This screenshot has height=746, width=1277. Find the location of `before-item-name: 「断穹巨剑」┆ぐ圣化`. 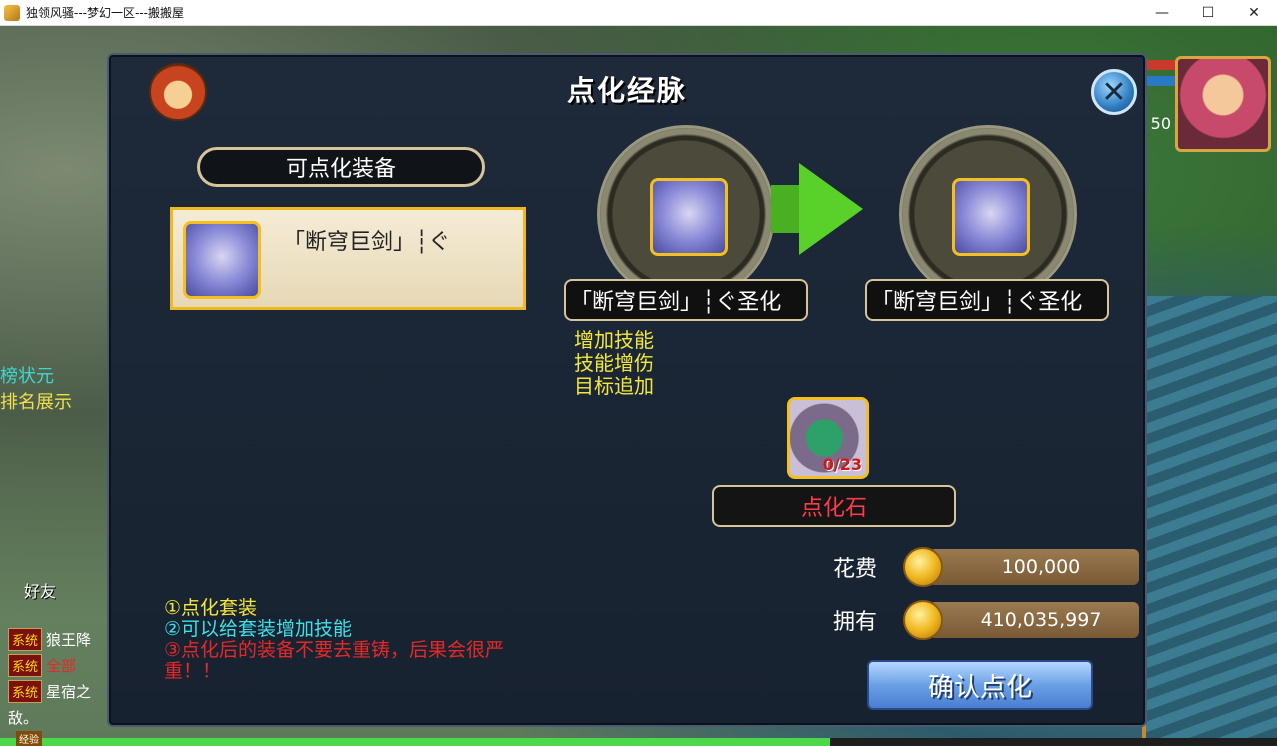

before-item-name: 「断穹巨剑」┆ぐ圣化 is located at coordinates (686, 300).